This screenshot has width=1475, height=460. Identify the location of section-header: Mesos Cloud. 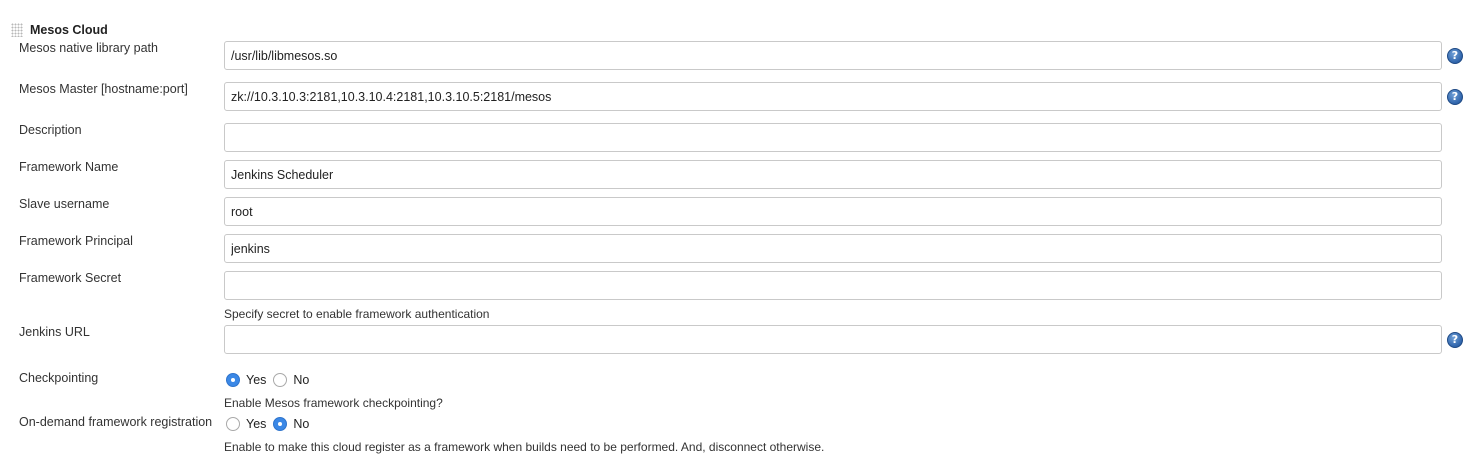
(59, 30).